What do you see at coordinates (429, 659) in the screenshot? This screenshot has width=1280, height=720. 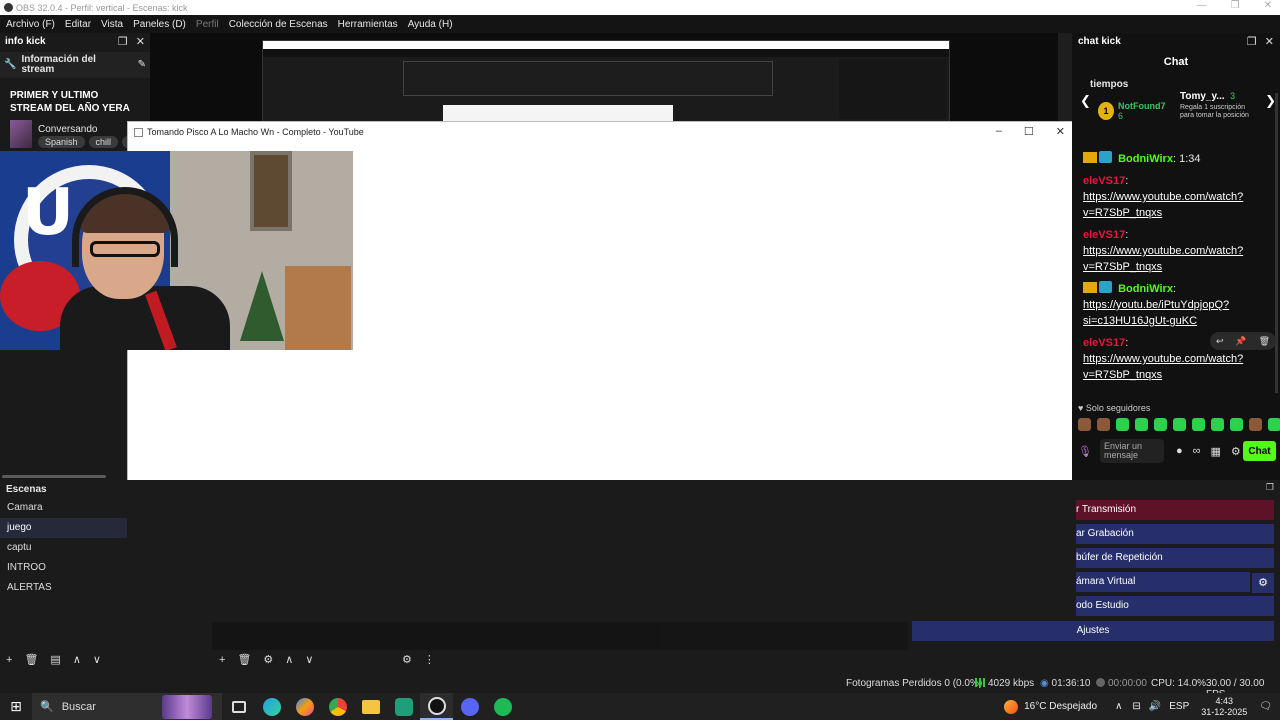 I see `more-menu-icon: ⋮` at bounding box center [429, 659].